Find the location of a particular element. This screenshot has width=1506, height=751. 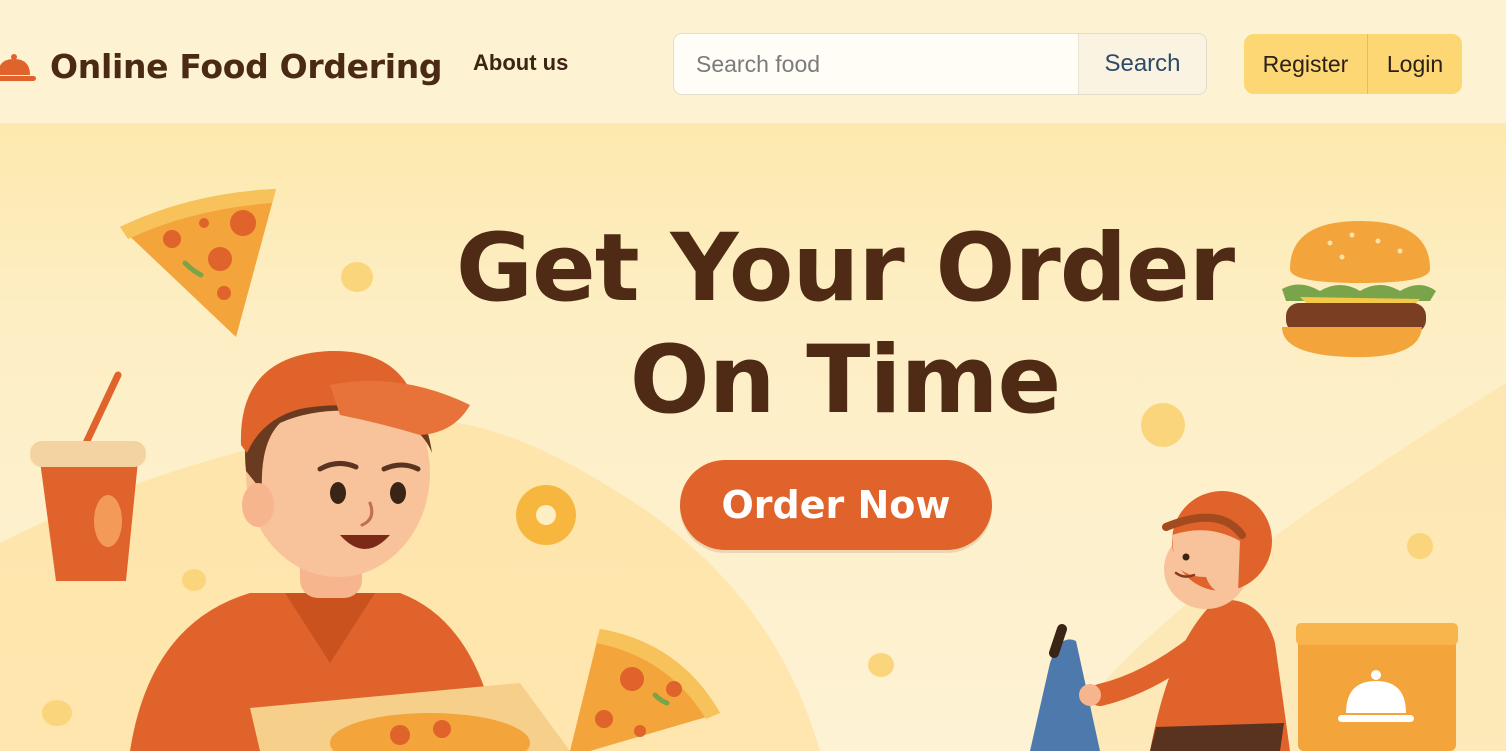

brand: Online Food Ordering is located at coordinates (221, 66).